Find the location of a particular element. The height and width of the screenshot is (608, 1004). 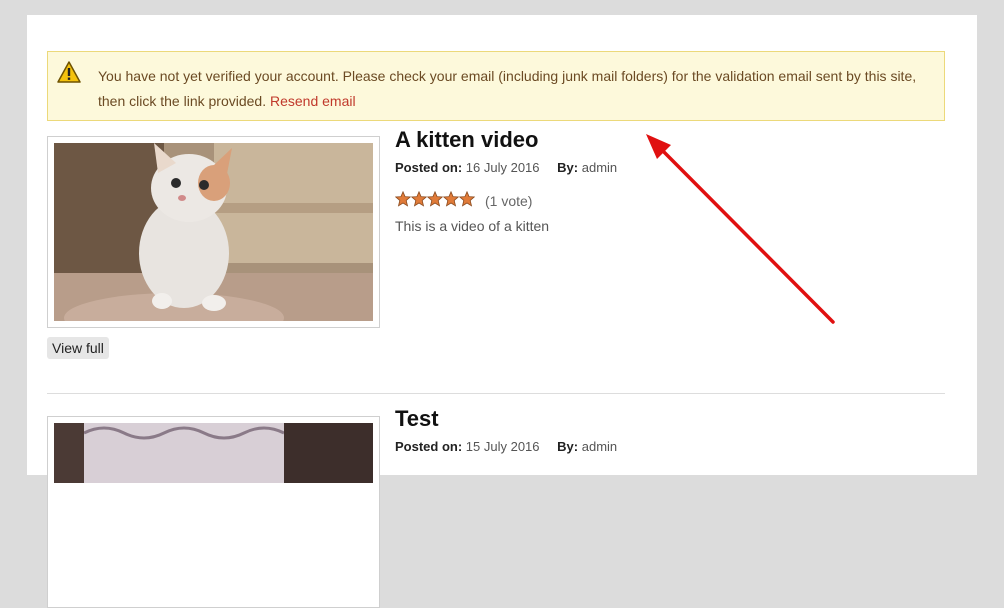

post-description: This is a video of a kitten is located at coordinates (472, 226).